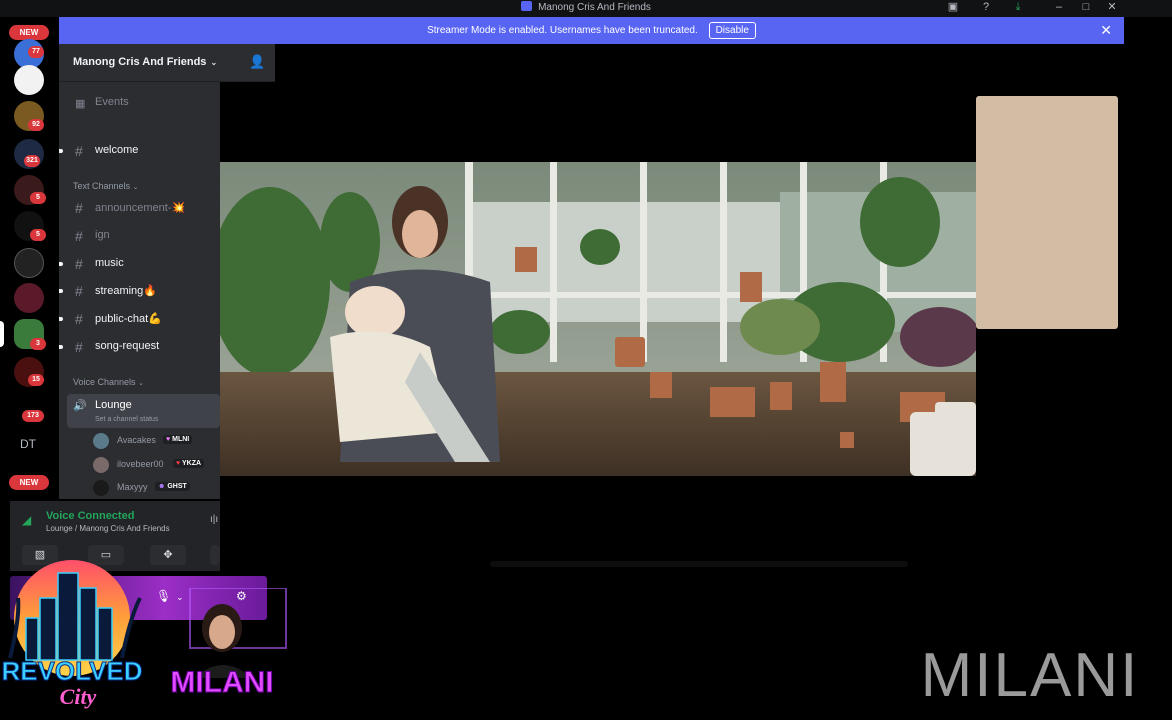 This screenshot has height=720, width=1172. I want to click on speaker-icon: 🔊, so click(80, 406).